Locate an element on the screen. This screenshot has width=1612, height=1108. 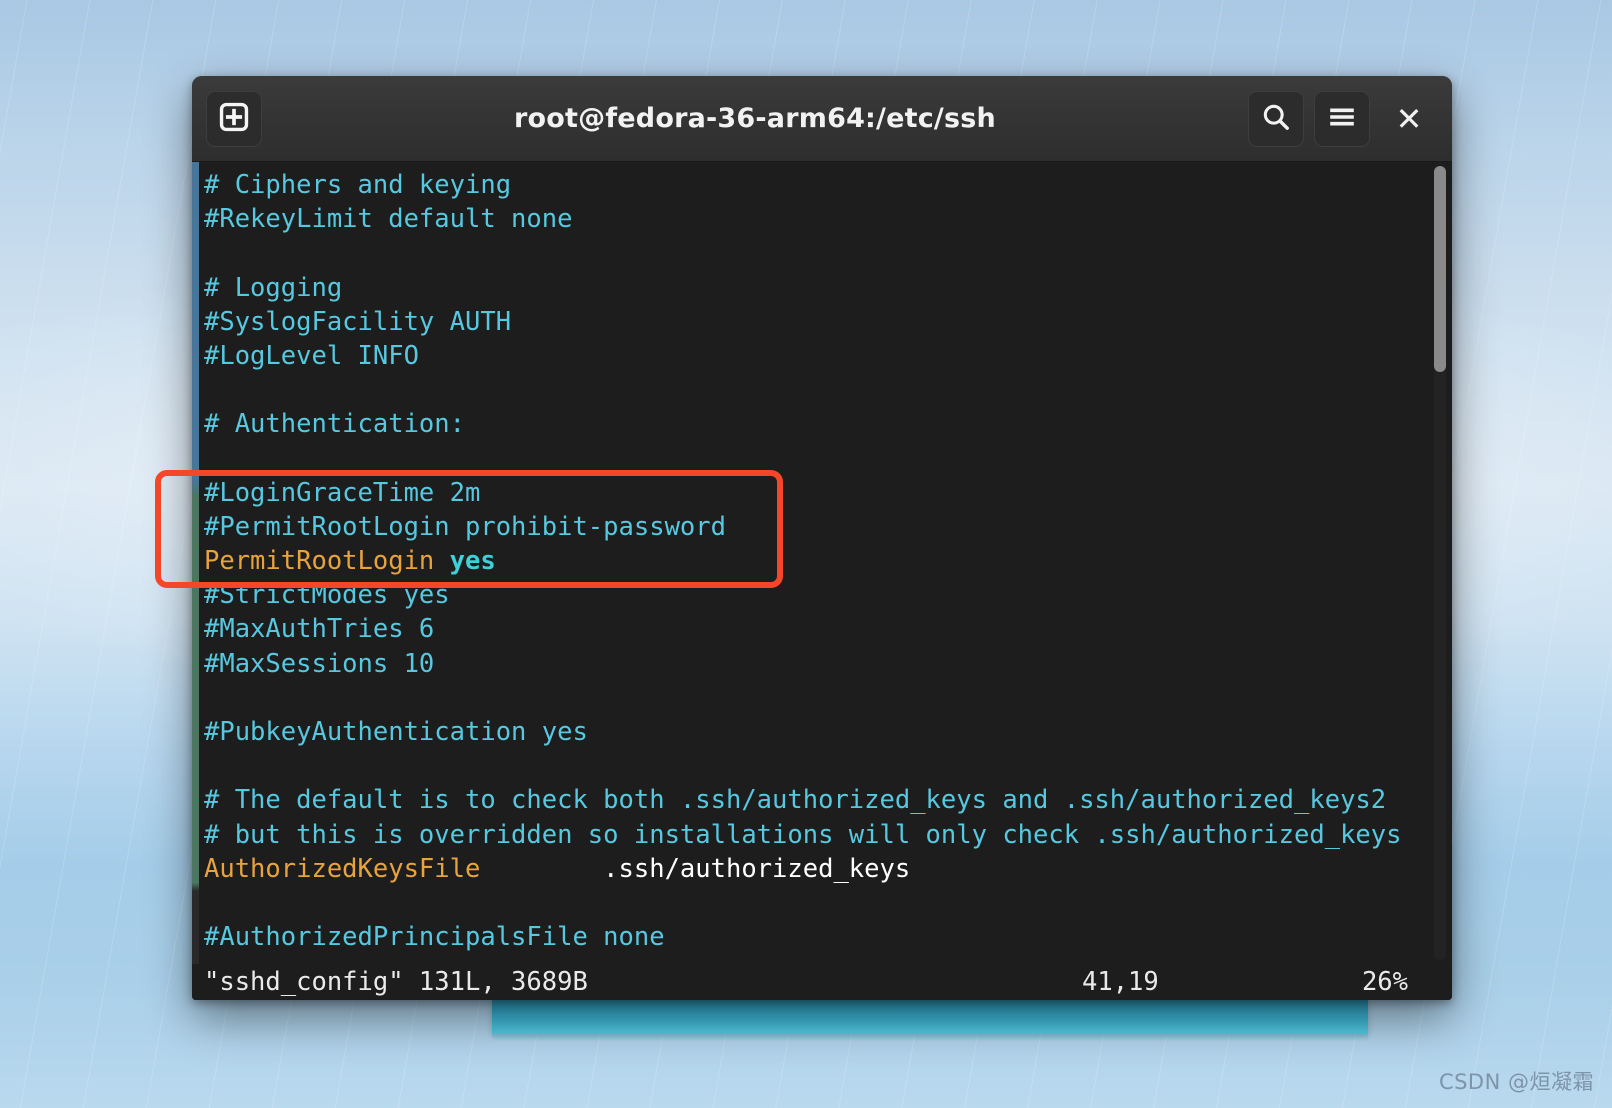
close-button: ✕ is located at coordinates (1409, 119).